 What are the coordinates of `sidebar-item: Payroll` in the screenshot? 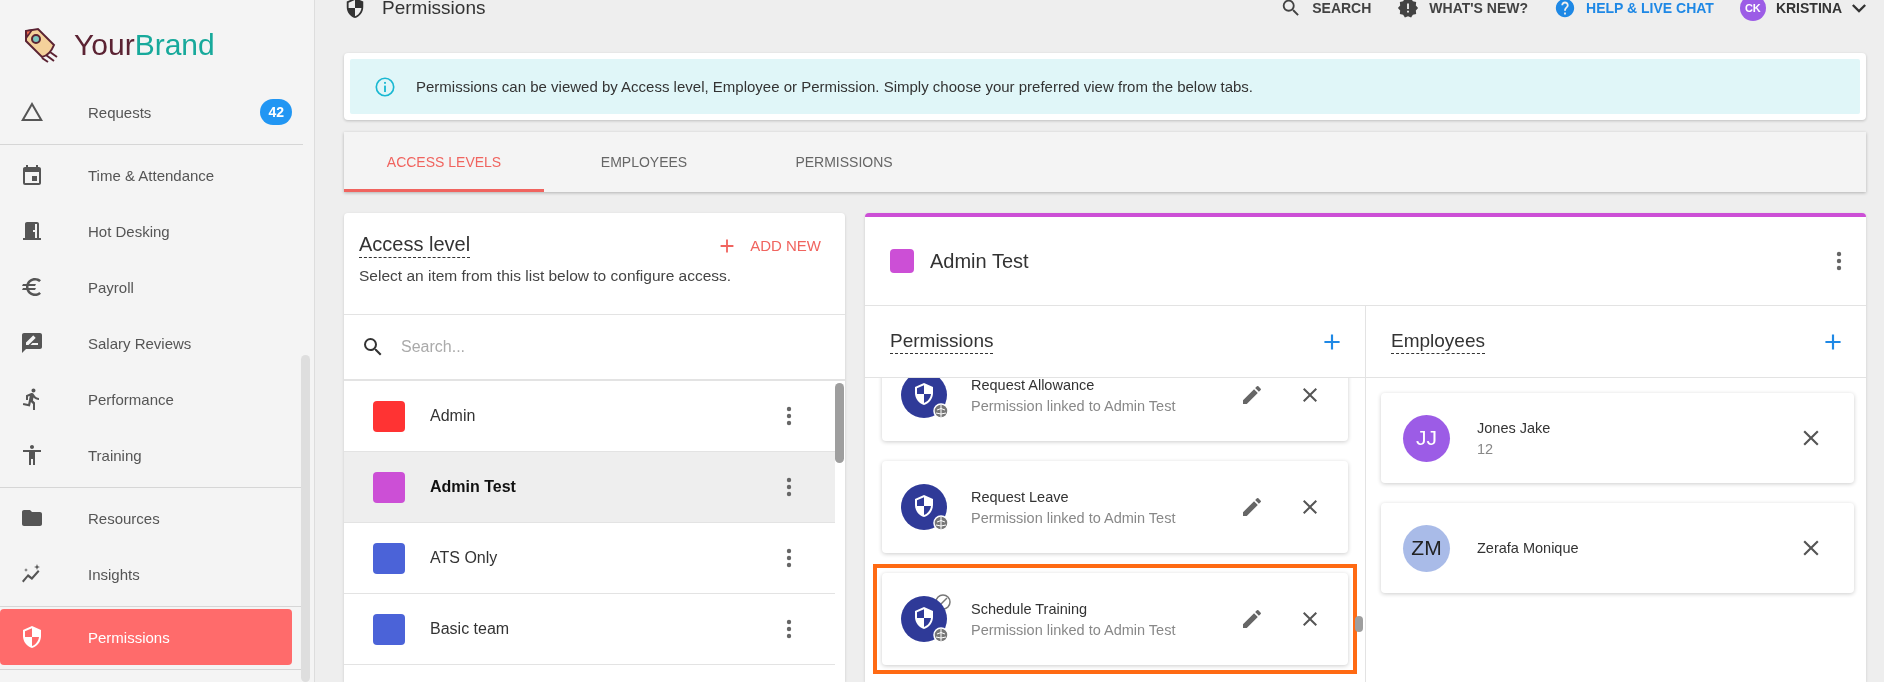 It's located at (146, 287).